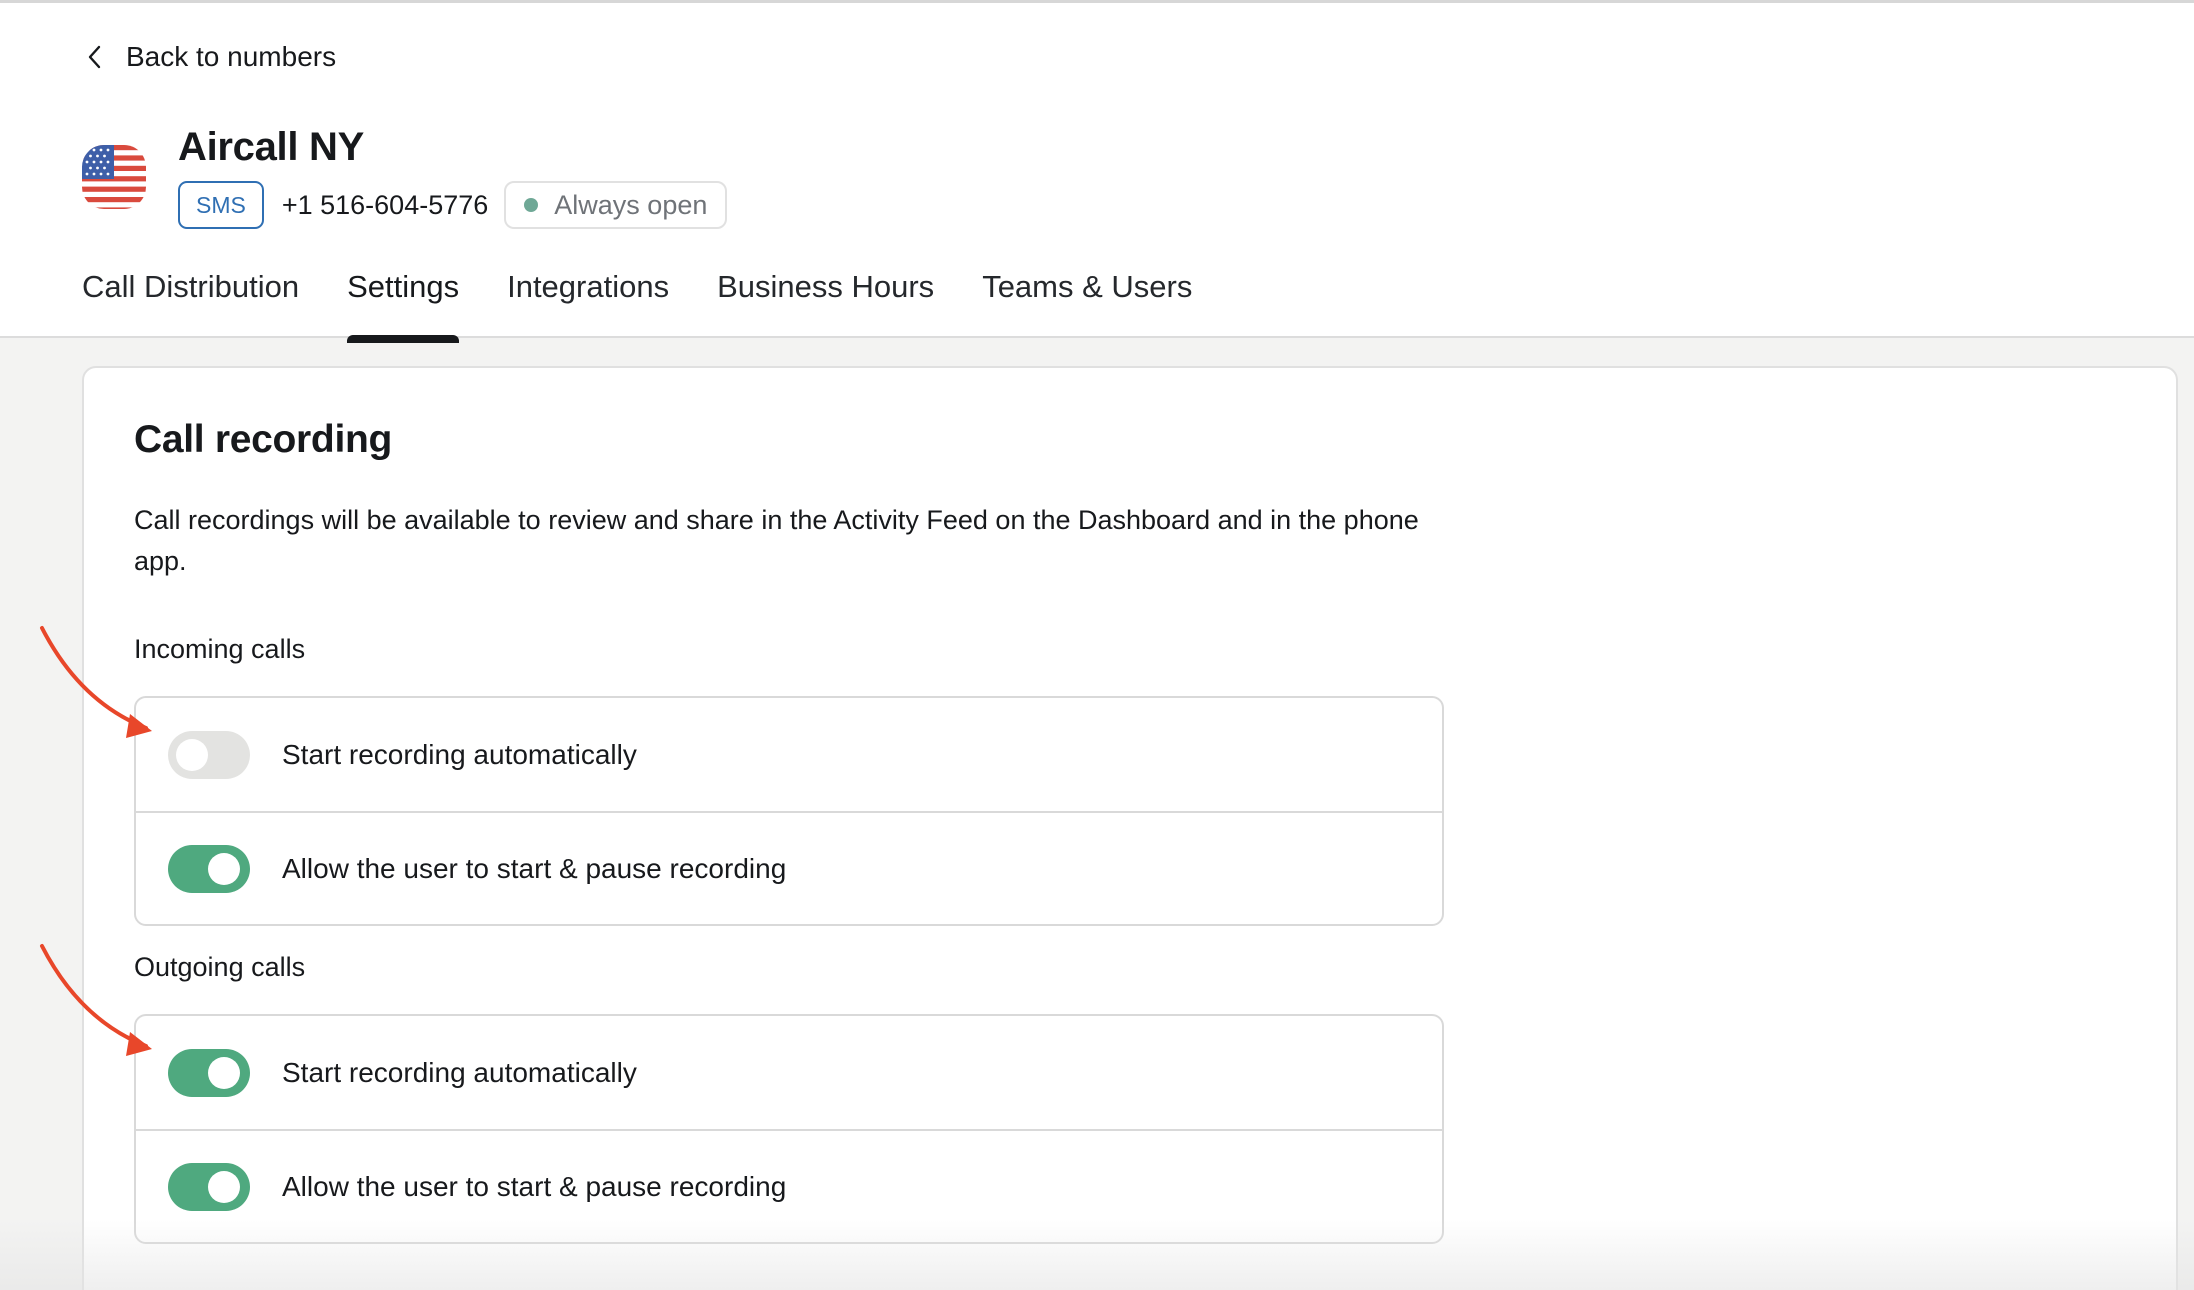  What do you see at coordinates (531, 205) in the screenshot?
I see `status-dot-icon` at bounding box center [531, 205].